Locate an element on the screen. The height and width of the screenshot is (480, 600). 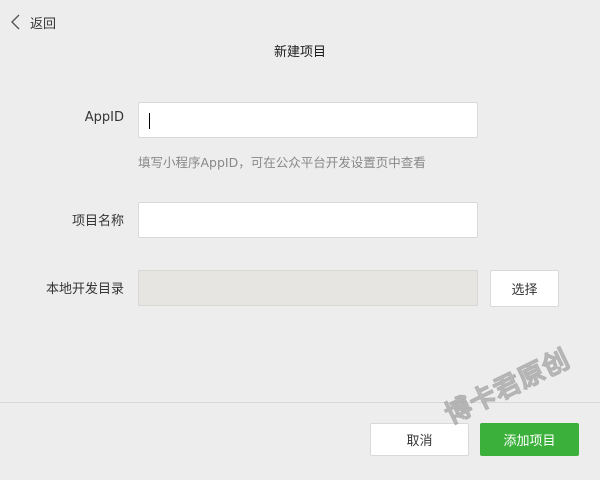
cancel-button: 取消 is located at coordinates (419, 439).